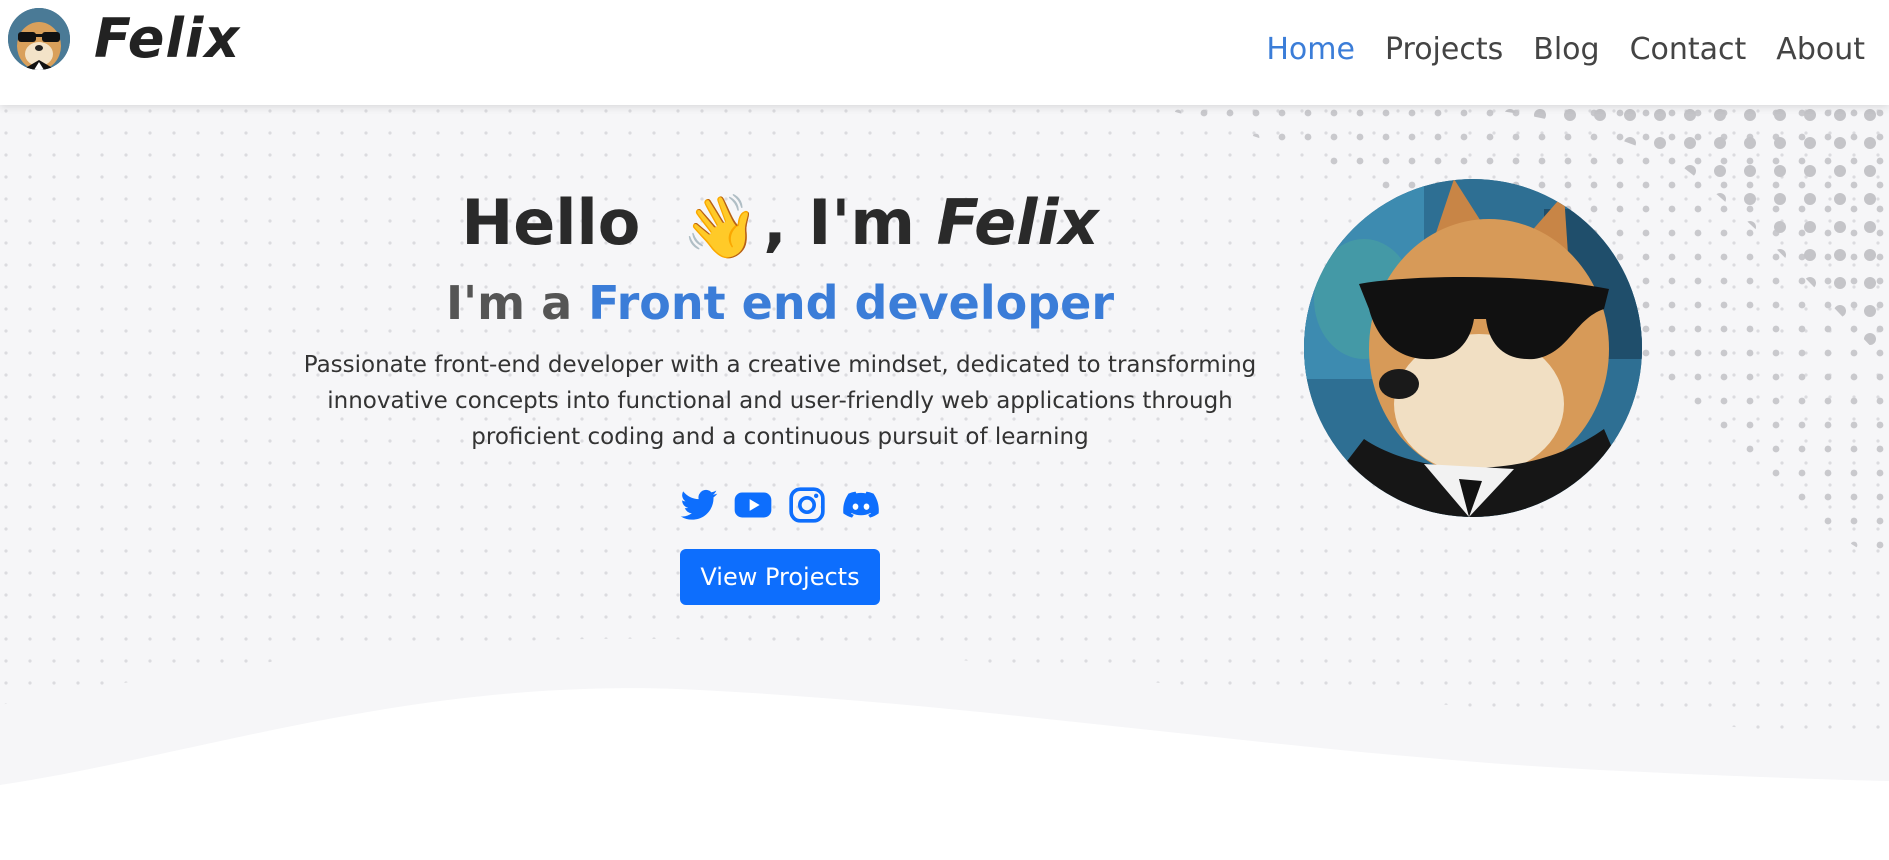 The height and width of the screenshot is (860, 1889). What do you see at coordinates (1688, 49) in the screenshot?
I see `nav-item-contact: Contact` at bounding box center [1688, 49].